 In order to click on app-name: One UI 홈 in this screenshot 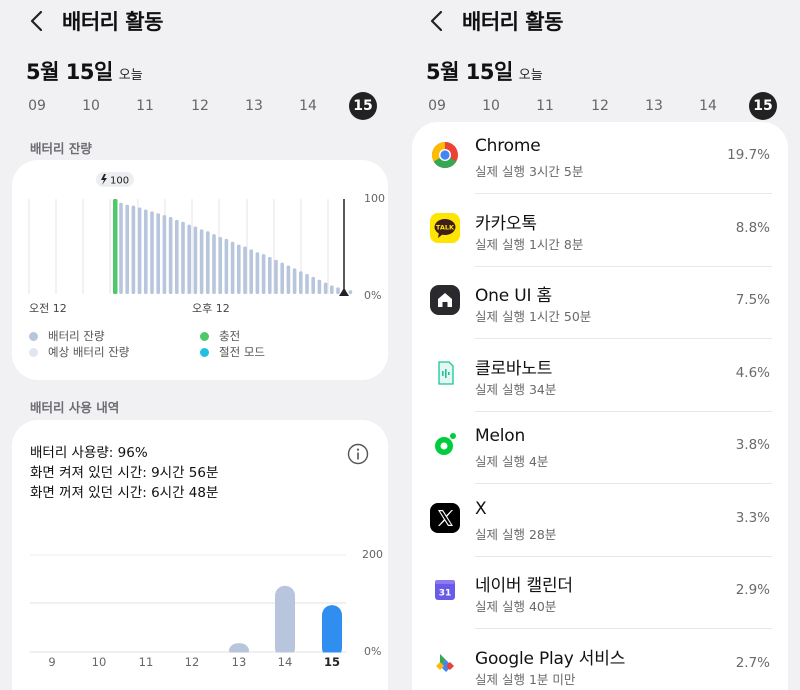, I will do `click(513, 296)`.